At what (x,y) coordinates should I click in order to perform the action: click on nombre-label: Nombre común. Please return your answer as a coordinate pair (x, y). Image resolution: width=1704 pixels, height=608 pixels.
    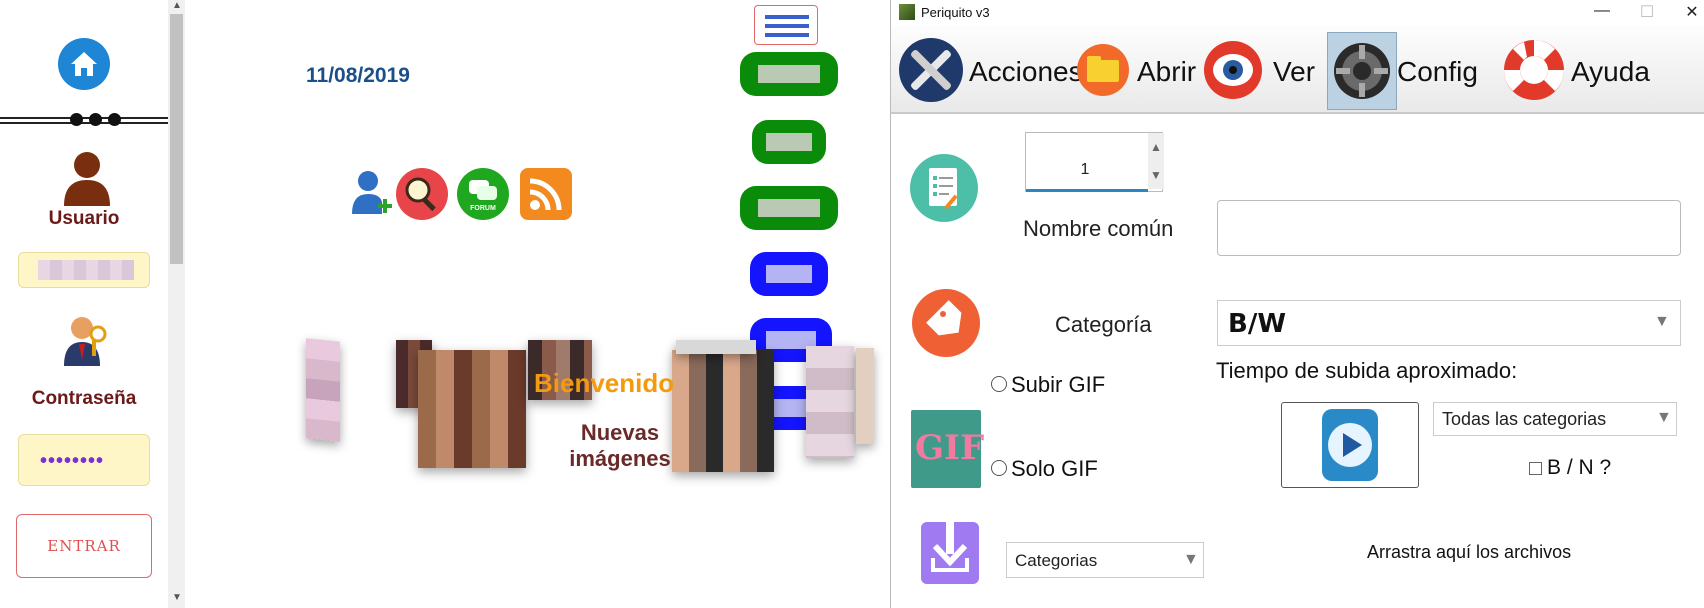
    Looking at the image, I should click on (1098, 228).